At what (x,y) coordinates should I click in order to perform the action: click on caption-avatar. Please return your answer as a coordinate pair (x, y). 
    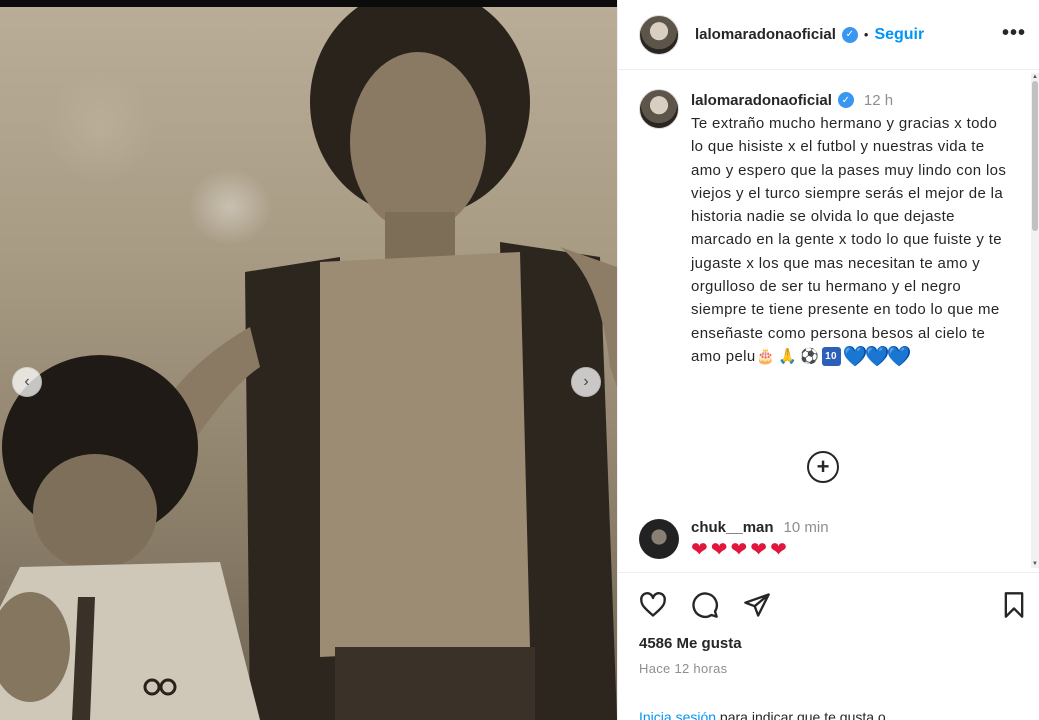
    Looking at the image, I should click on (659, 109).